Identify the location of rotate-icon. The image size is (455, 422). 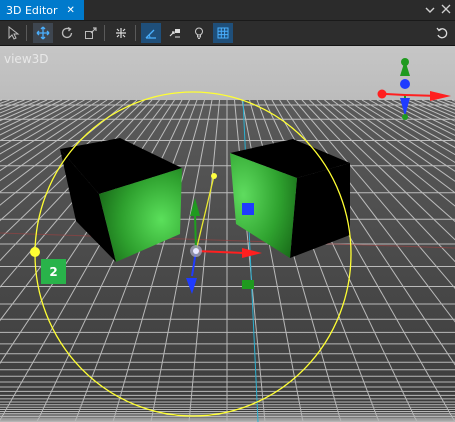
(67, 33).